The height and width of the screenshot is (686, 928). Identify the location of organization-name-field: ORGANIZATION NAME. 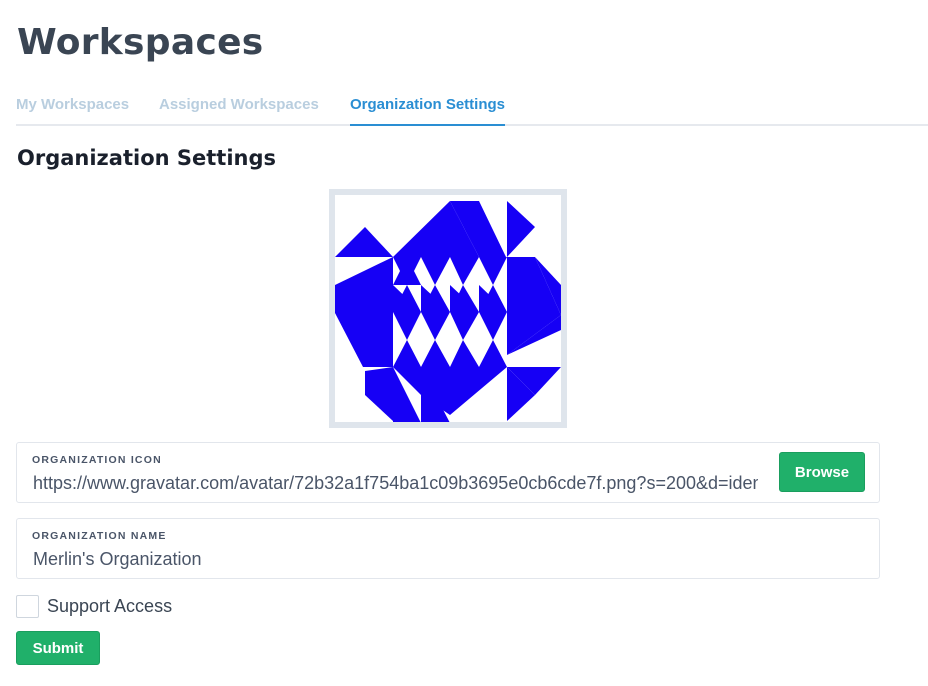
(448, 548).